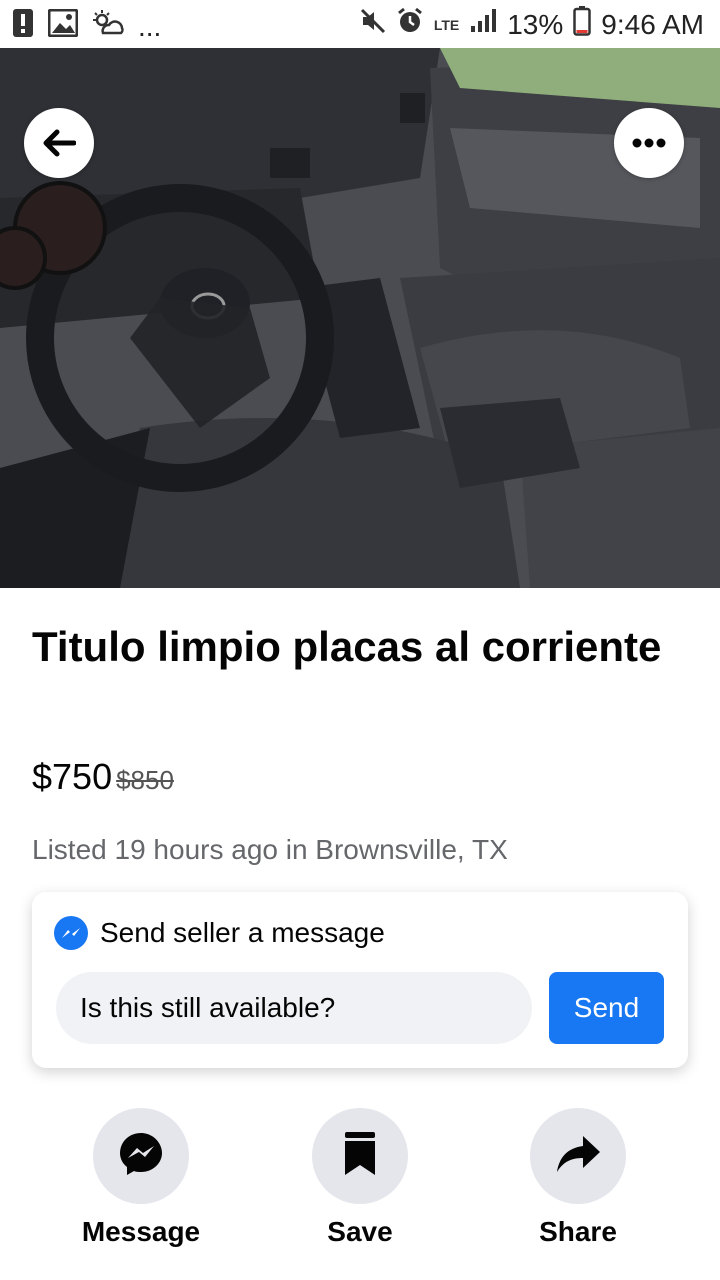 This screenshot has height=1280, width=720. What do you see at coordinates (63, 26) in the screenshot?
I see `image-icon` at bounding box center [63, 26].